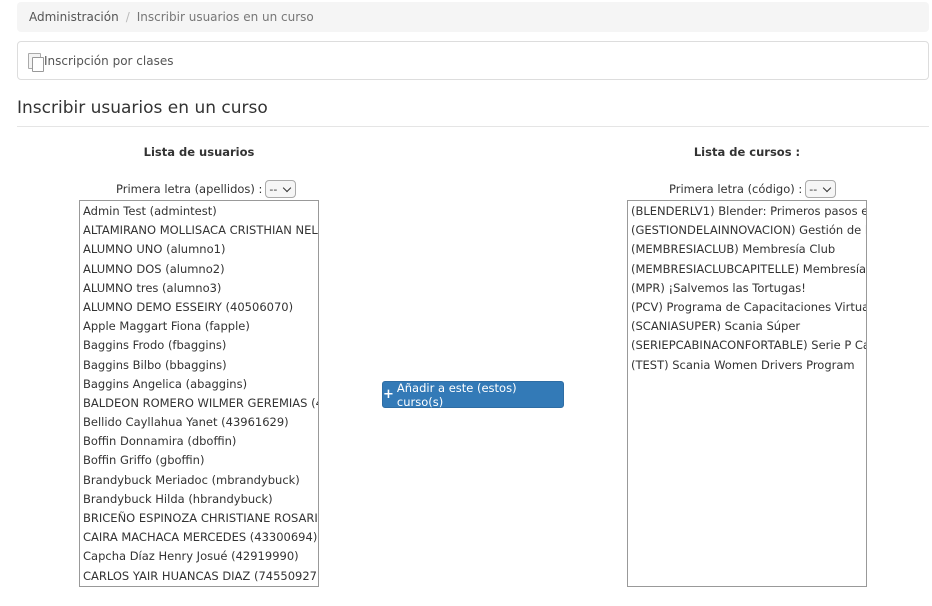 The height and width of the screenshot is (606, 932). Describe the element at coordinates (199, 384) in the screenshot. I see `user-option: Baggins Angelica (abaggins)` at that location.